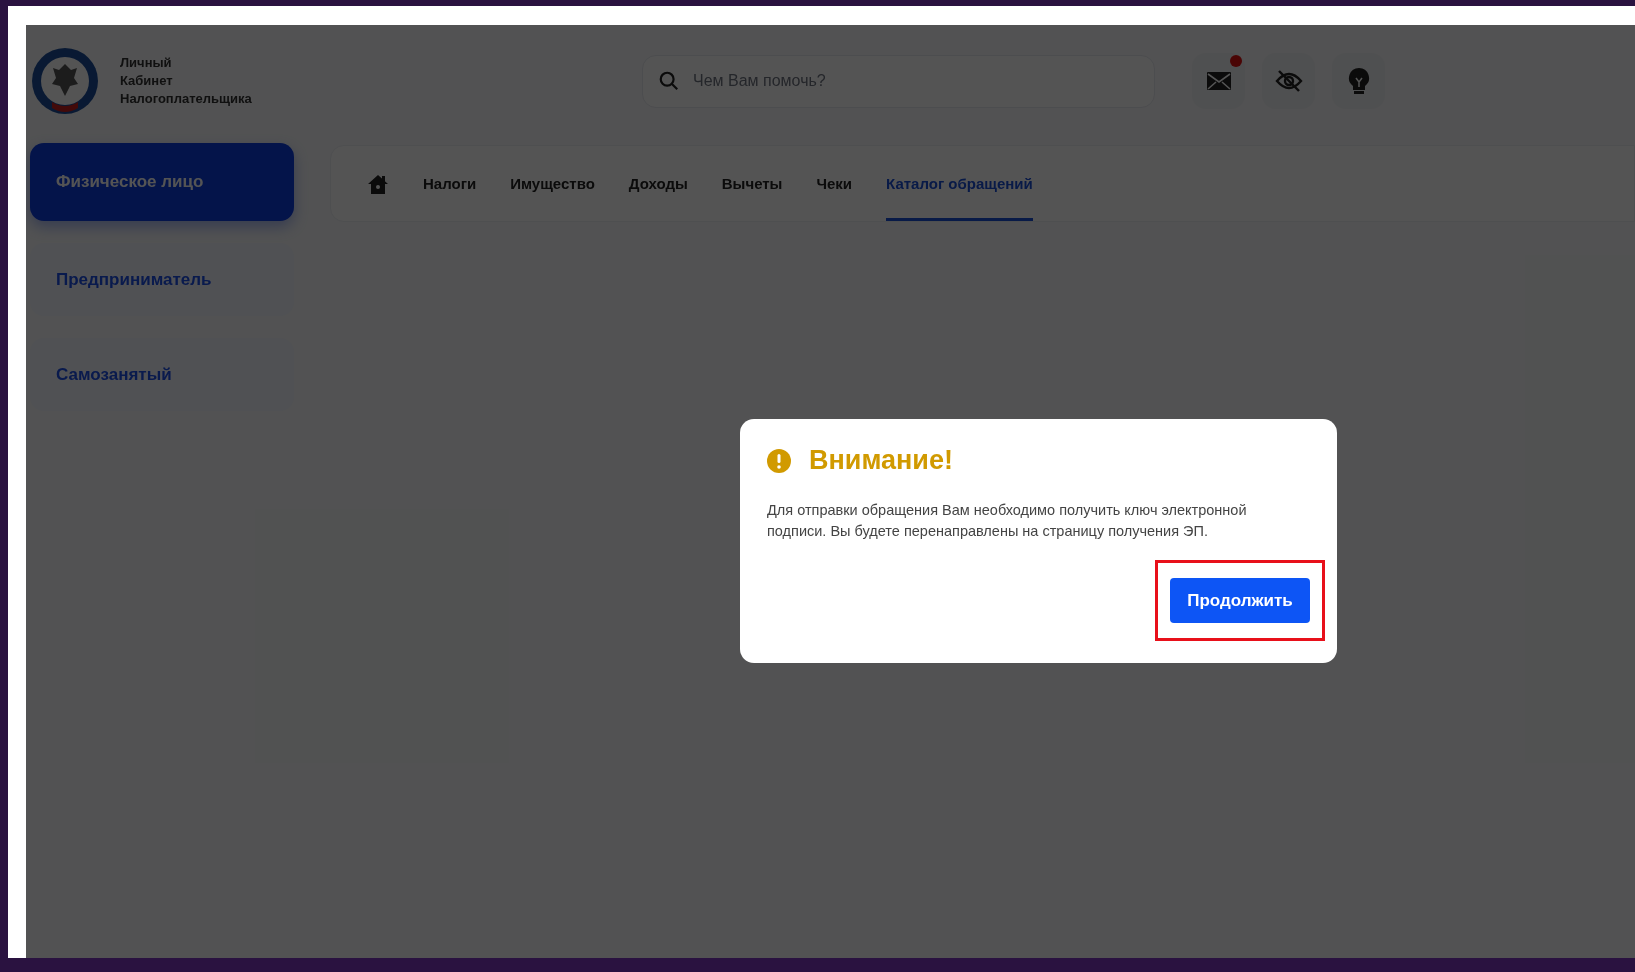 Image resolution: width=1635 pixels, height=972 pixels. What do you see at coordinates (834, 183) in the screenshot?
I see `nav-tab: Чеки` at bounding box center [834, 183].